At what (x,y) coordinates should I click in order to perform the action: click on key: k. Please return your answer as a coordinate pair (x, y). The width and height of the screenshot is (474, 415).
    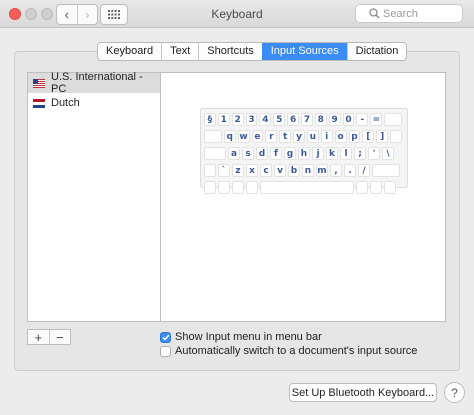
    Looking at the image, I should click on (332, 153).